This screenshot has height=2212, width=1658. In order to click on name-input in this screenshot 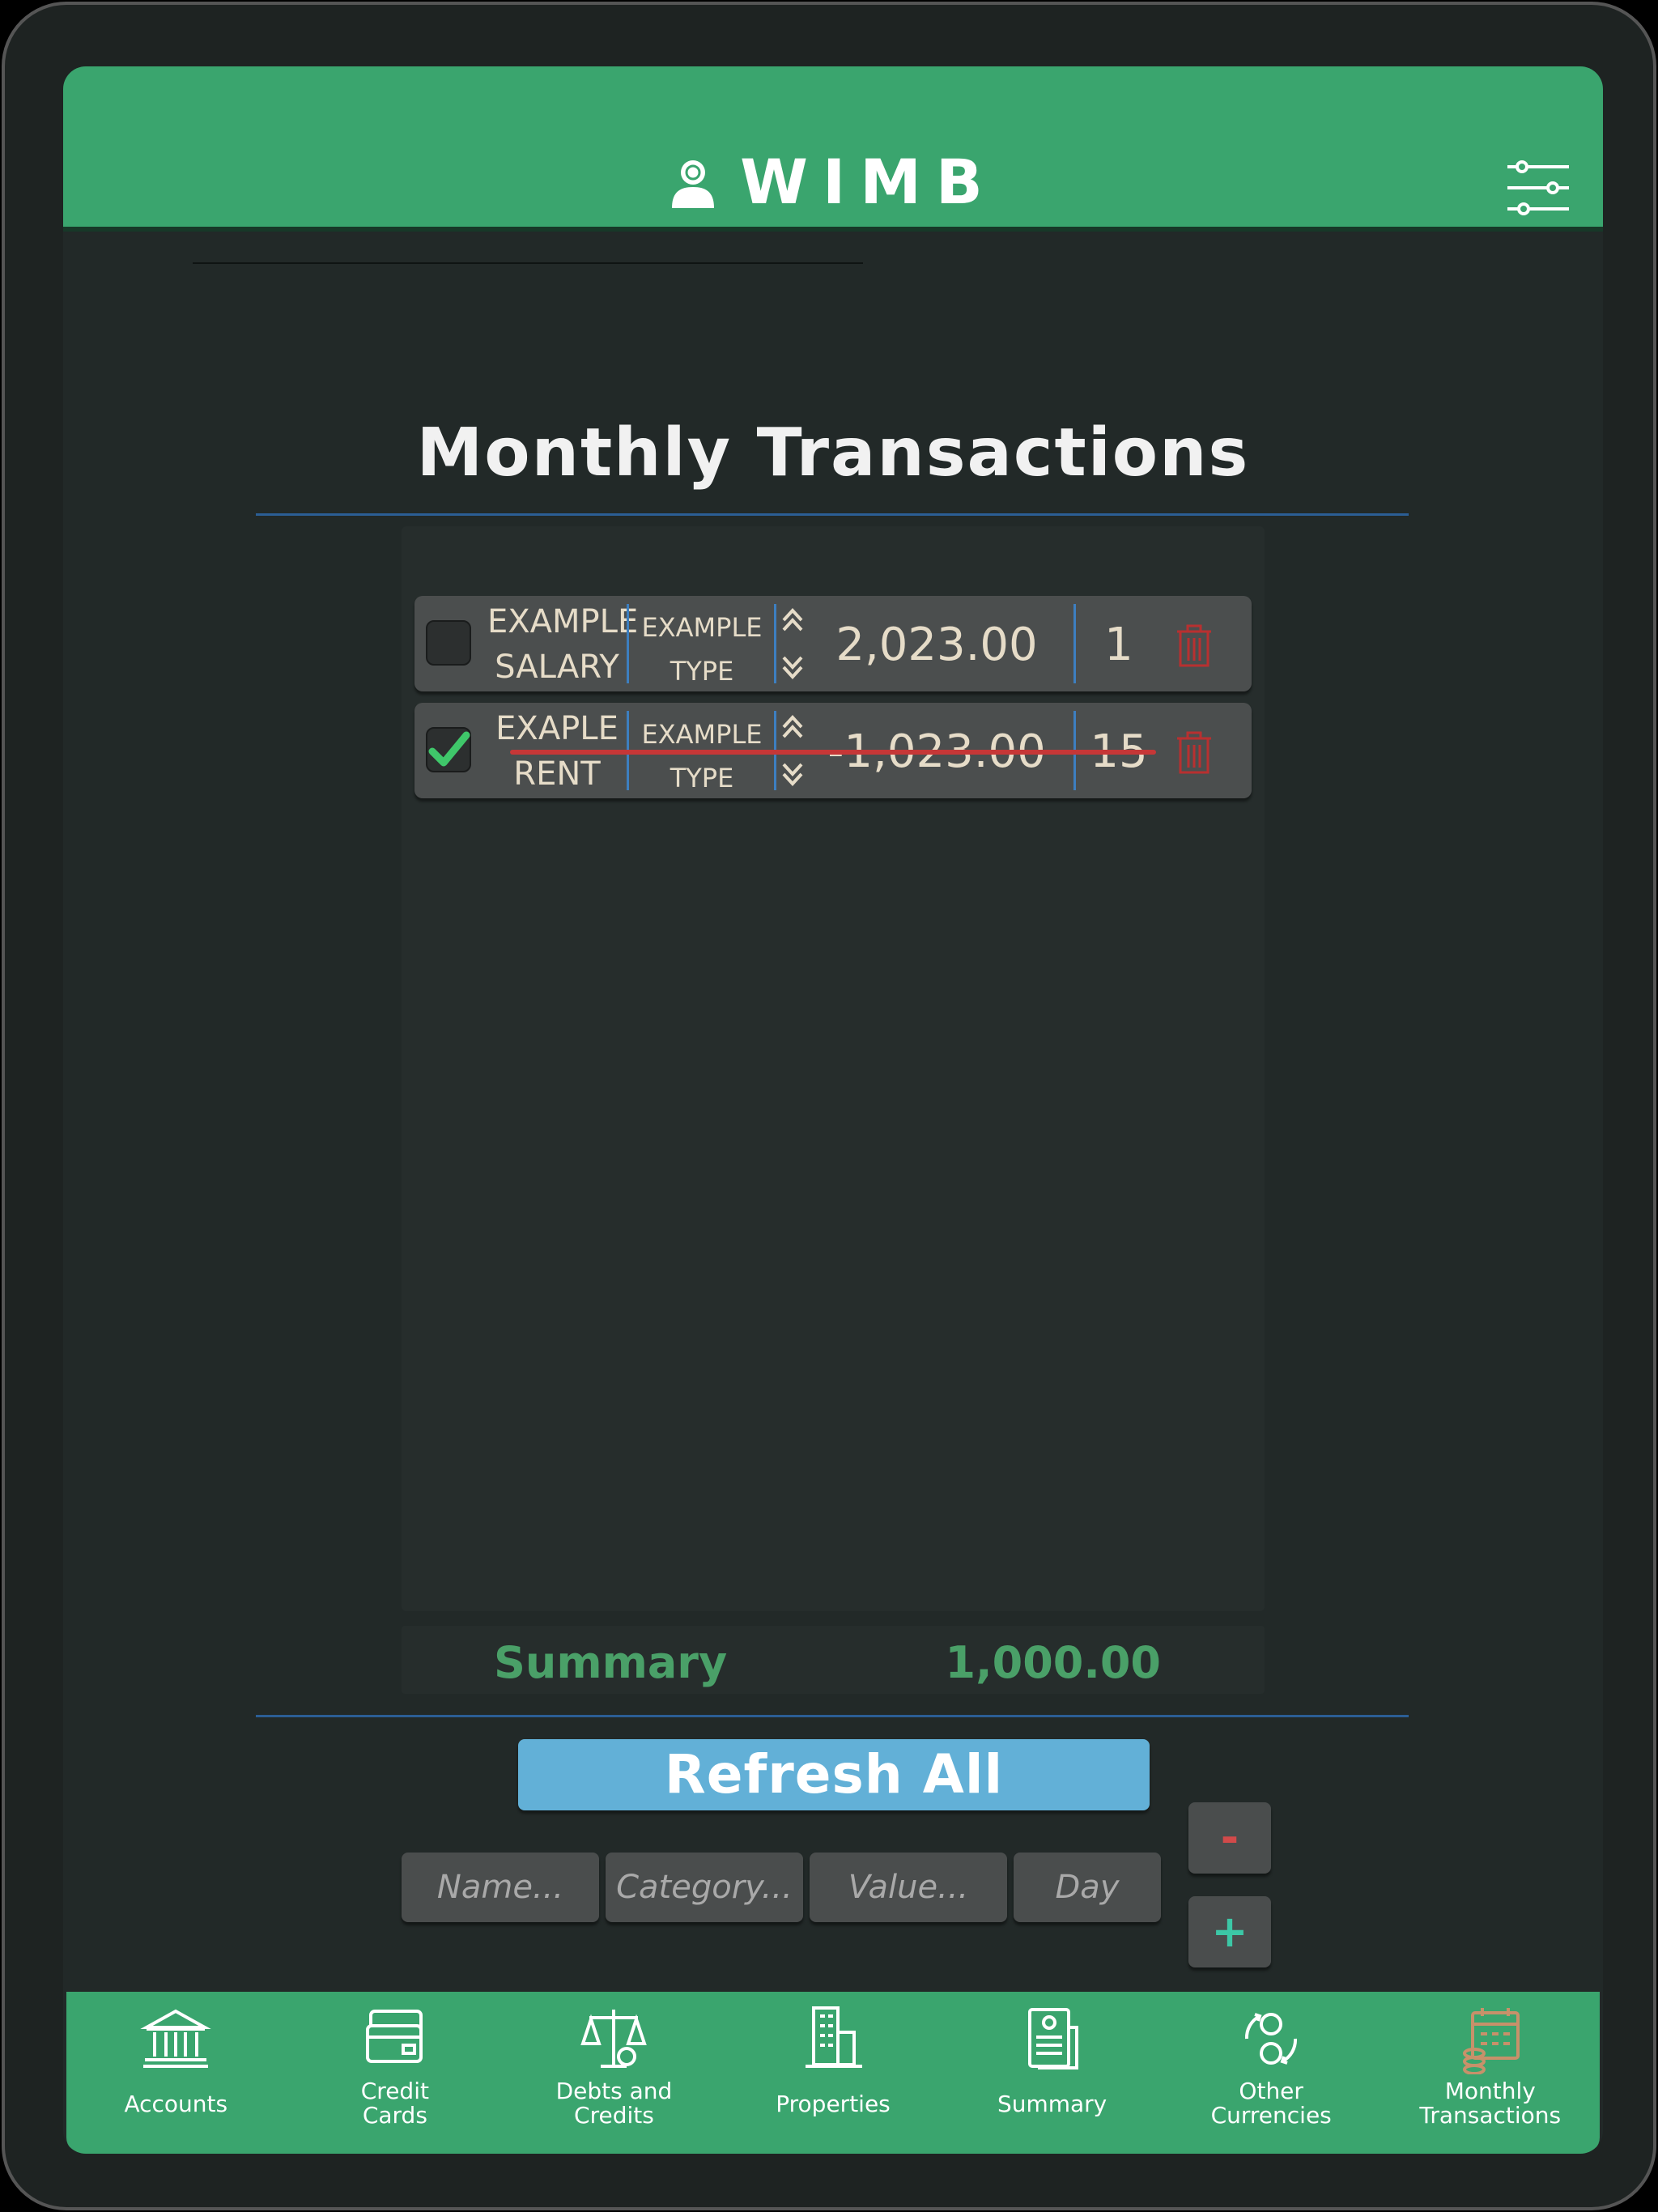, I will do `click(500, 1888)`.